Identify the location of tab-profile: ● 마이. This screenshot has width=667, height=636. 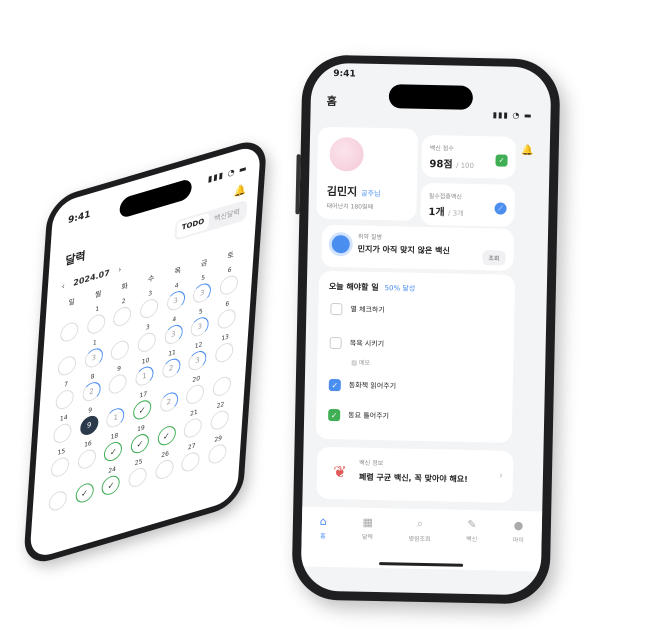
(518, 545).